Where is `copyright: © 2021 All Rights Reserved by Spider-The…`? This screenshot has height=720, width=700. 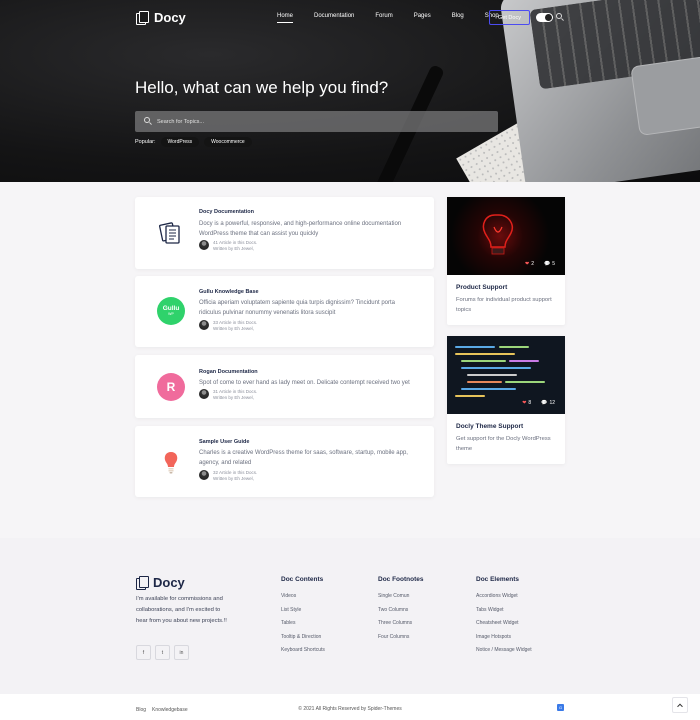
copyright: © 2021 All Rights Reserved by Spider-The… is located at coordinates (350, 709).